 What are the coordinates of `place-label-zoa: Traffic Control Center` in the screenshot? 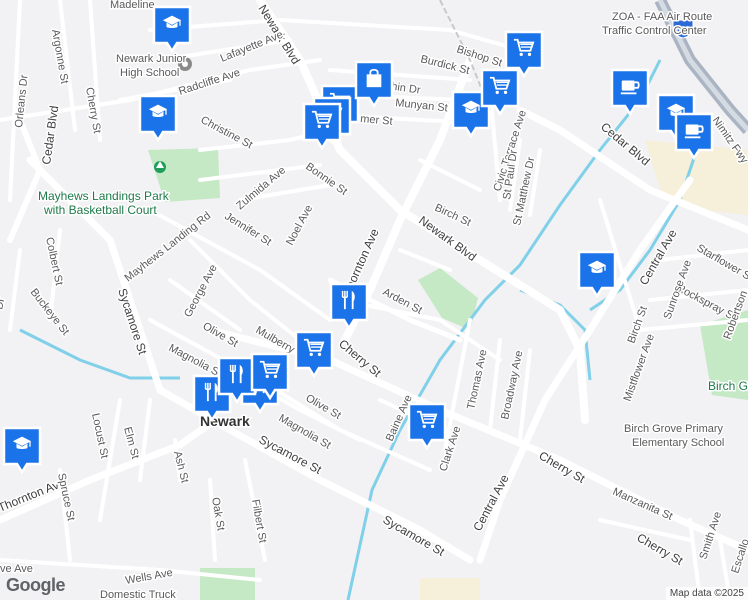 It's located at (654, 31).